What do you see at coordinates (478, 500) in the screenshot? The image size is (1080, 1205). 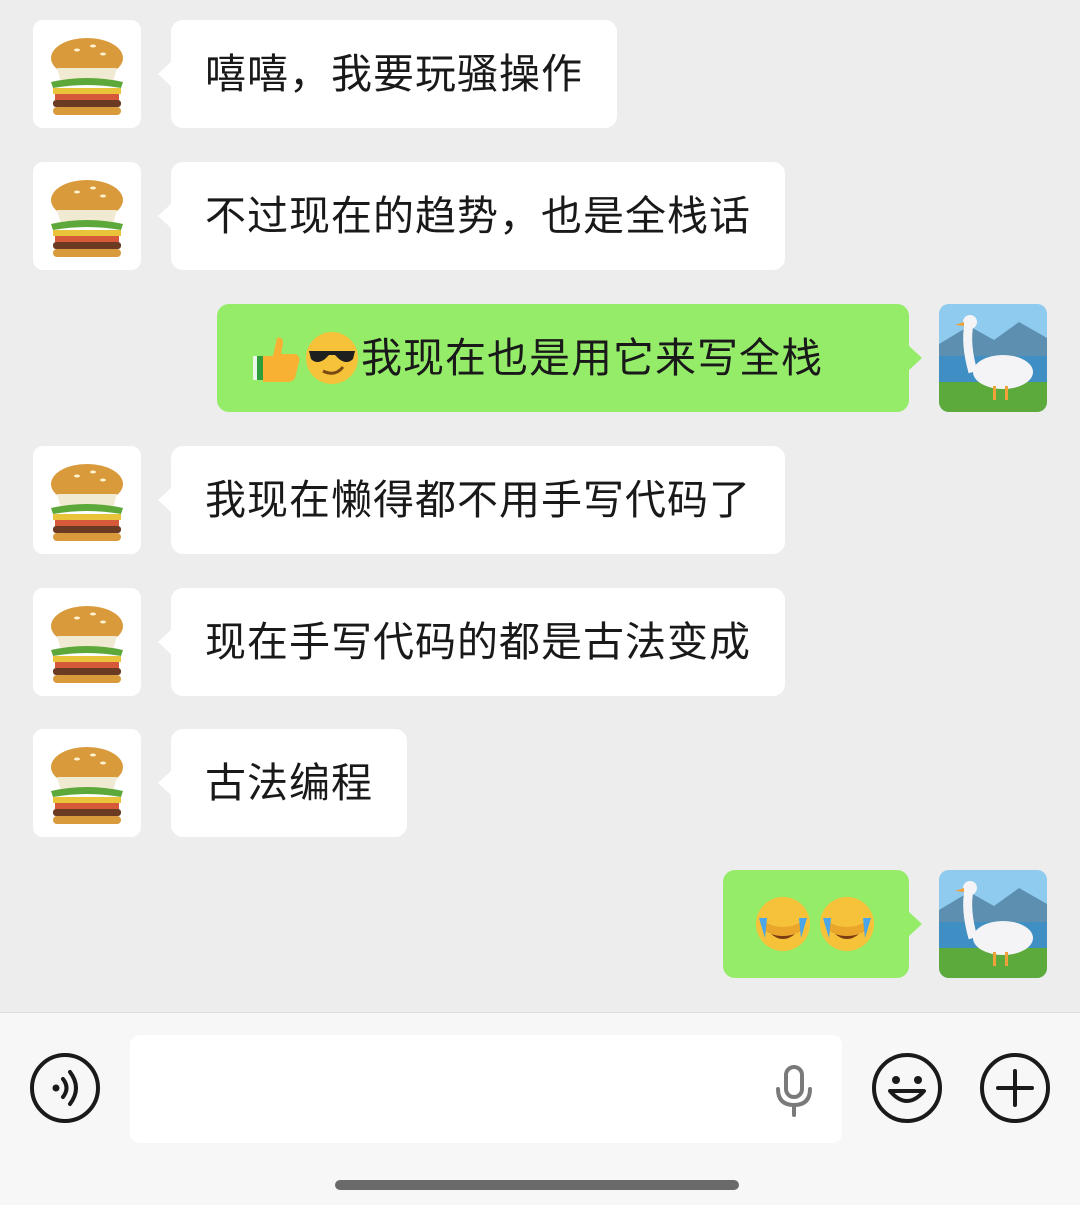 I see `message-text: 我现在懒得都不用手写代码了` at bounding box center [478, 500].